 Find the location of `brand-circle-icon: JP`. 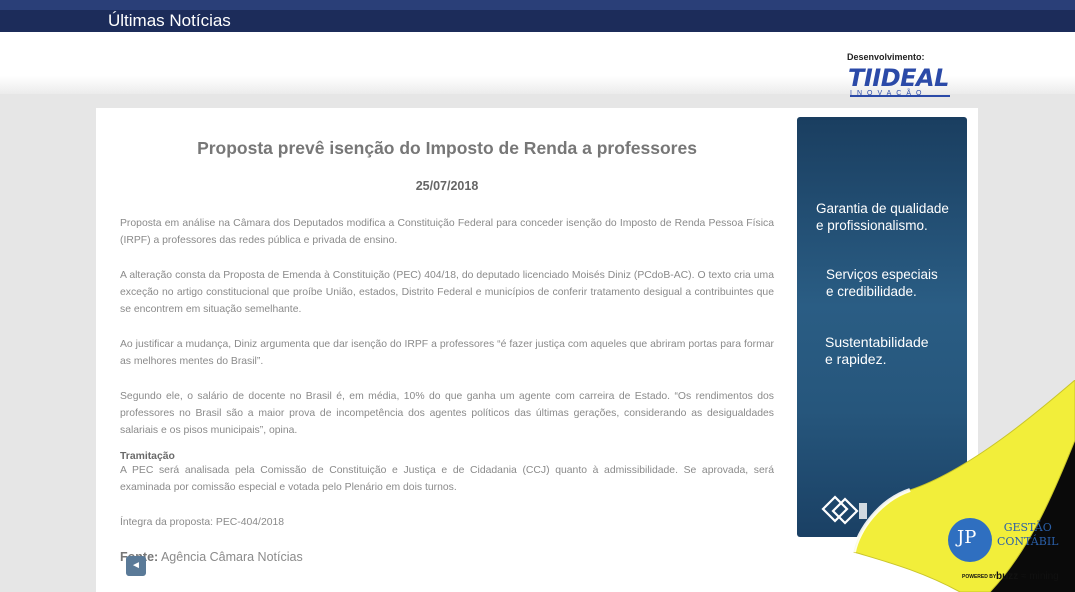

brand-circle-icon: JP is located at coordinates (970, 540).